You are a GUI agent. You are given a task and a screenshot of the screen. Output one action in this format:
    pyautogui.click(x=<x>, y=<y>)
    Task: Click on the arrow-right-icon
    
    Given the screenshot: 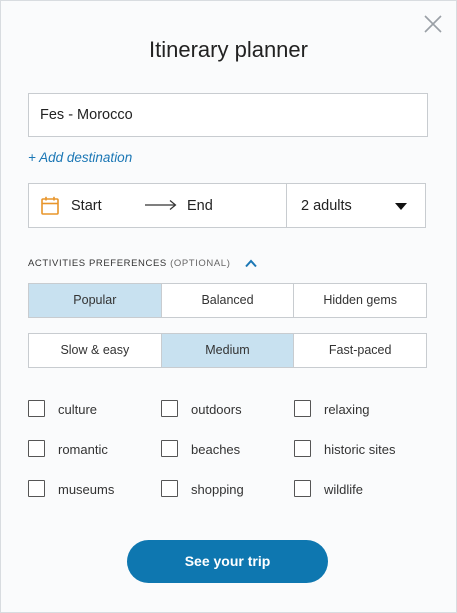 What is the action you would take?
    pyautogui.click(x=161, y=205)
    